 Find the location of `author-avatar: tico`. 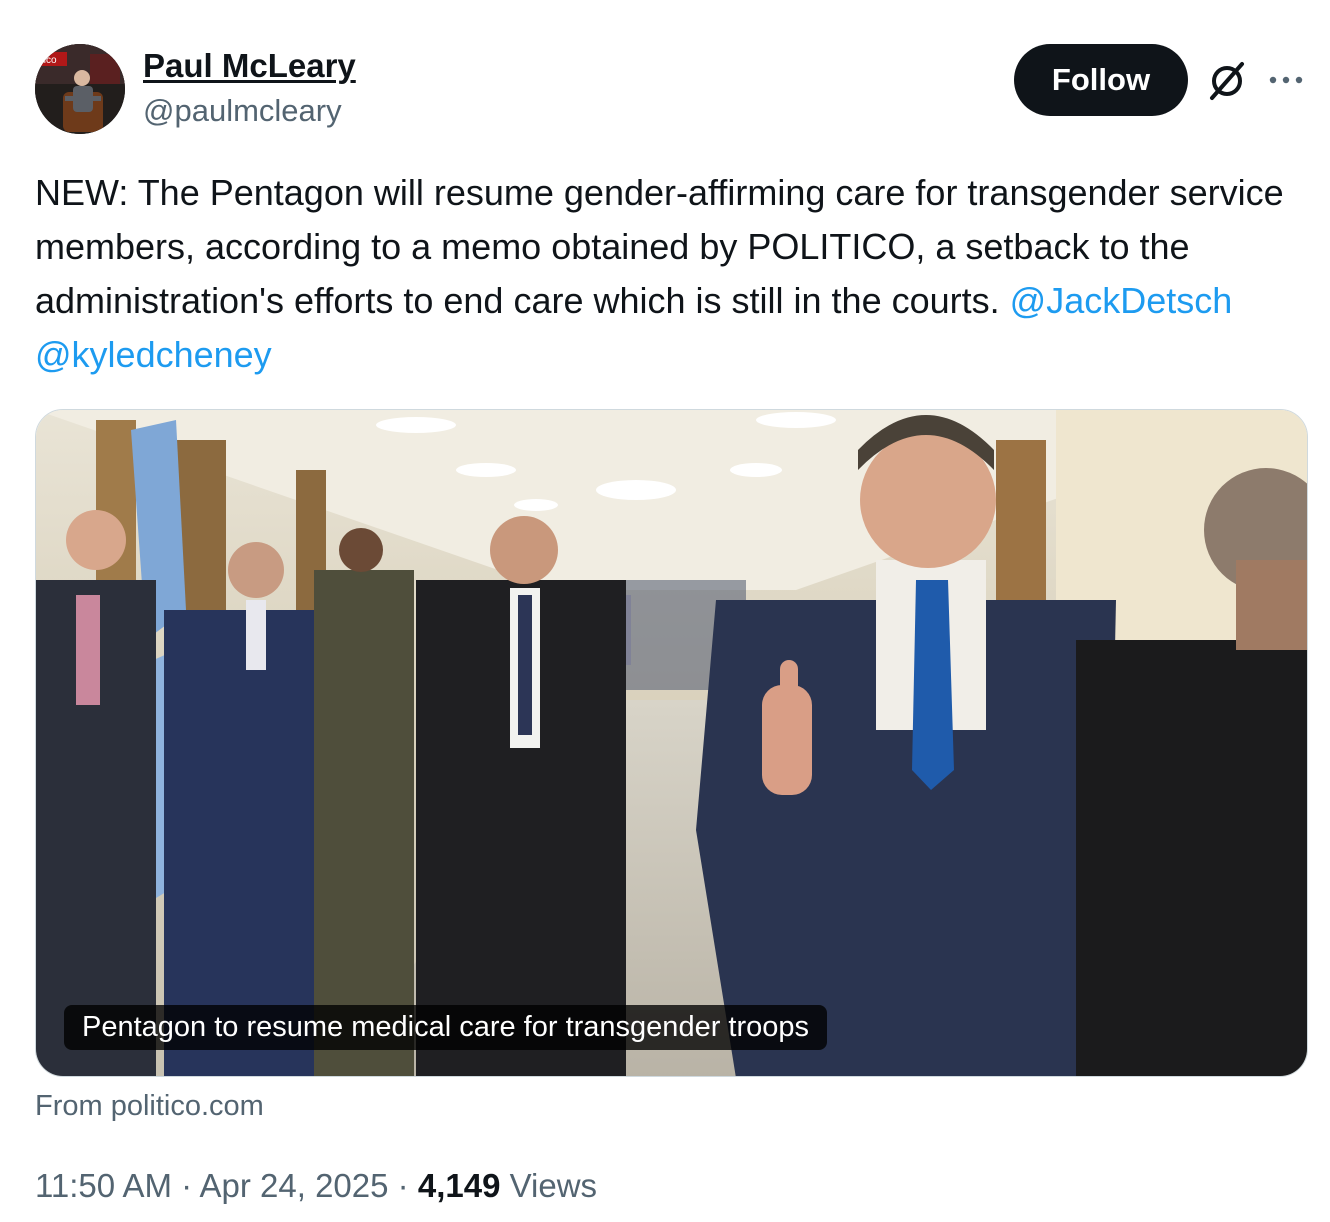

author-avatar: tico is located at coordinates (80, 89).